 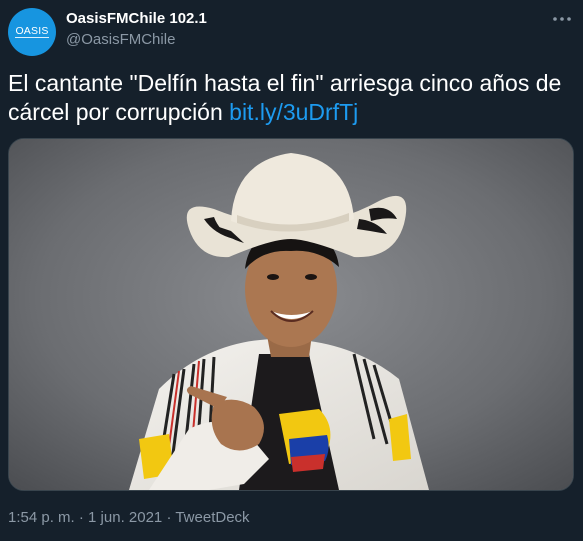 What do you see at coordinates (120, 39) in the screenshot?
I see `user-handle: @OasisFMChile` at bounding box center [120, 39].